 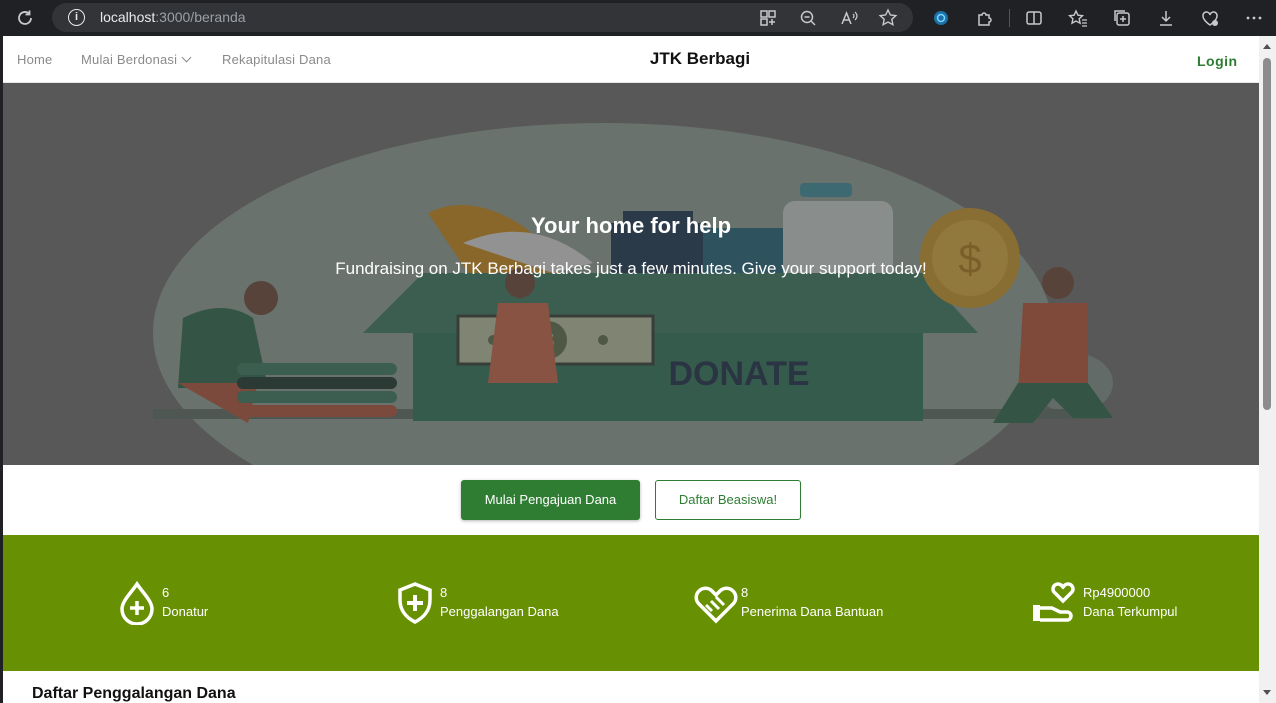 I want to click on hand-heart-icon, so click(x=1054, y=602).